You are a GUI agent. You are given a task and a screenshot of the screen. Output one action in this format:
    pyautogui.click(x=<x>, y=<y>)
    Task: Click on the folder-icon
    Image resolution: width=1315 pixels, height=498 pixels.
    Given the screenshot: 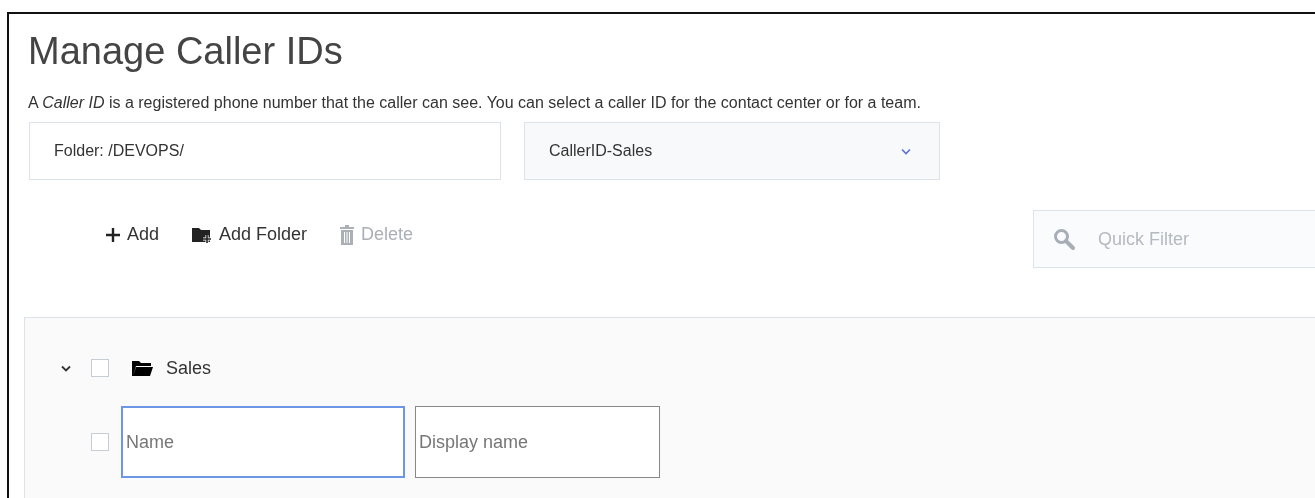 What is the action you would take?
    pyautogui.click(x=142, y=368)
    